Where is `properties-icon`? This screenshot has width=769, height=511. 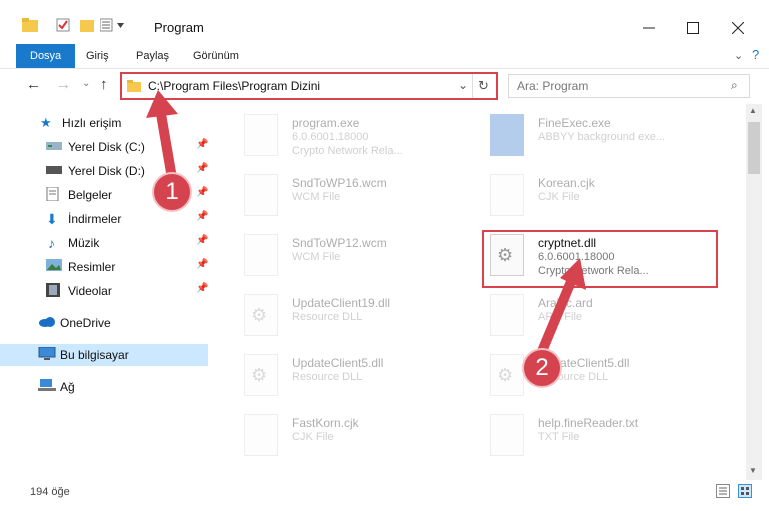 properties-icon is located at coordinates (63, 26).